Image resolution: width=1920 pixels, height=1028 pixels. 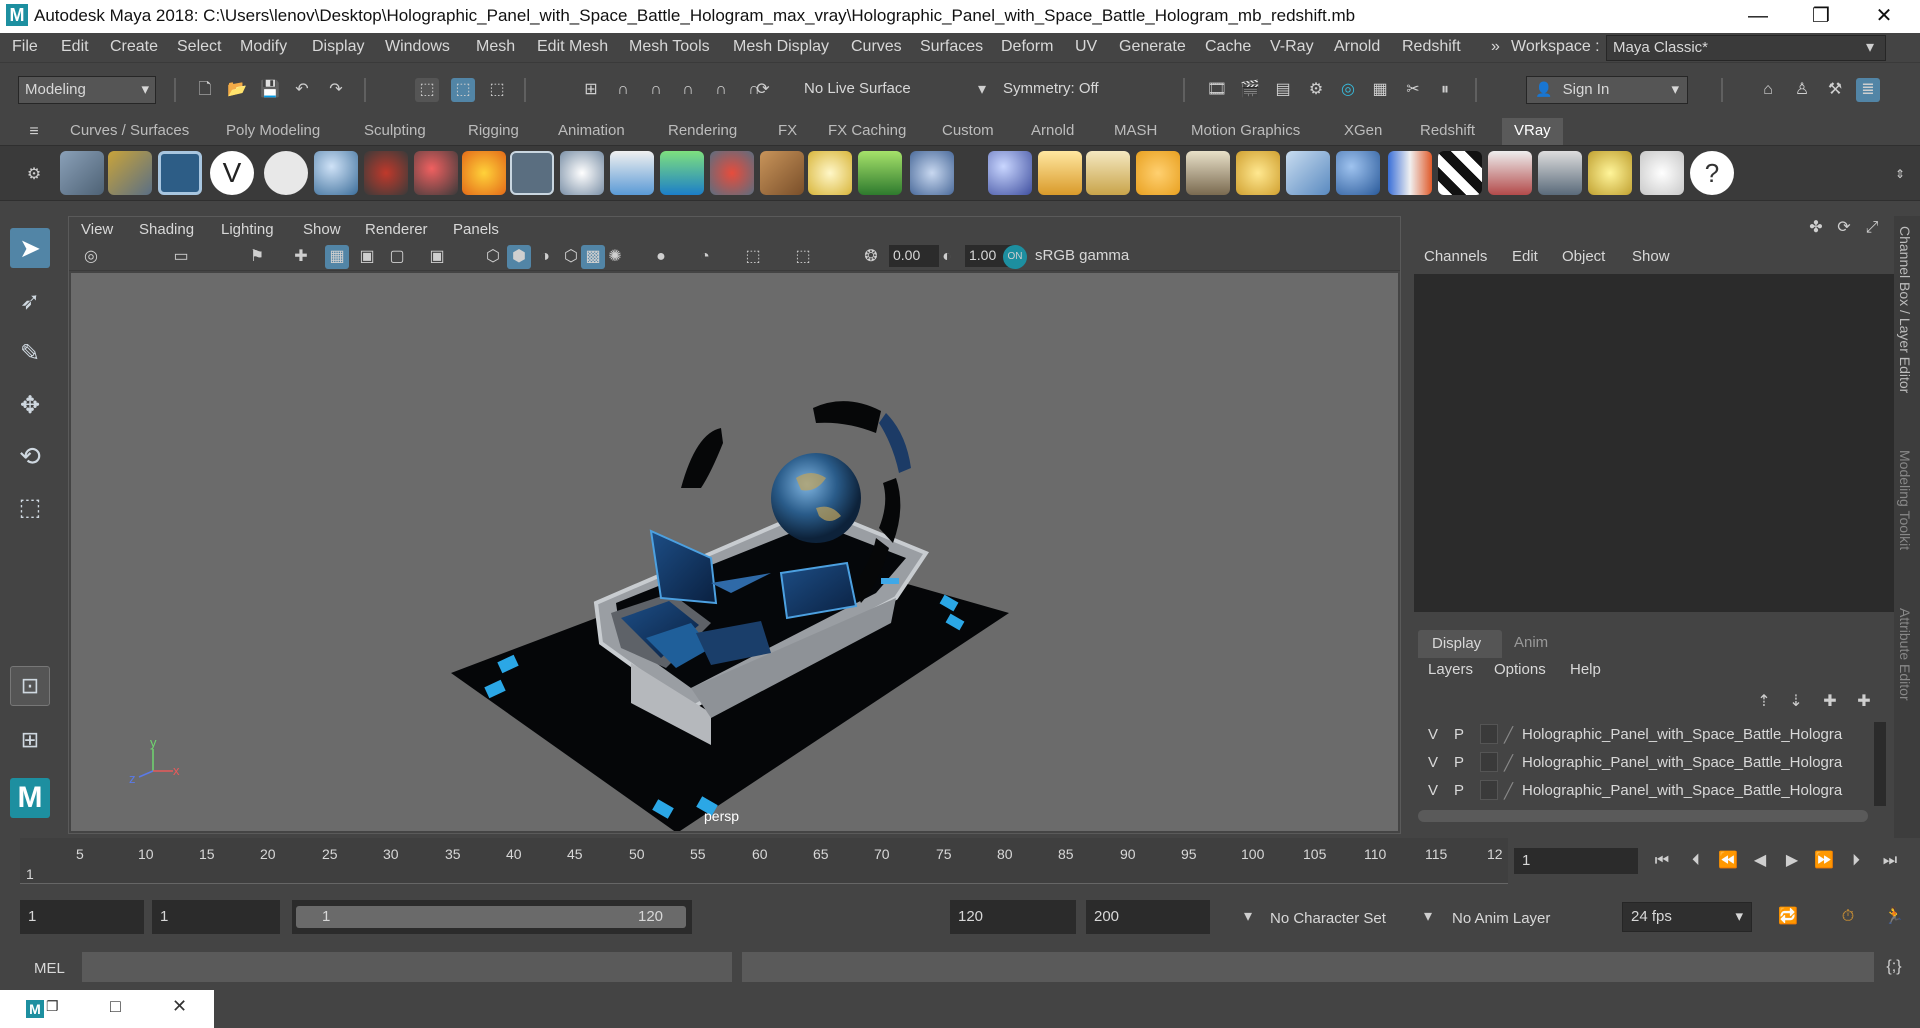 I want to click on viewport-menu-shading: Shading, so click(x=166, y=229).